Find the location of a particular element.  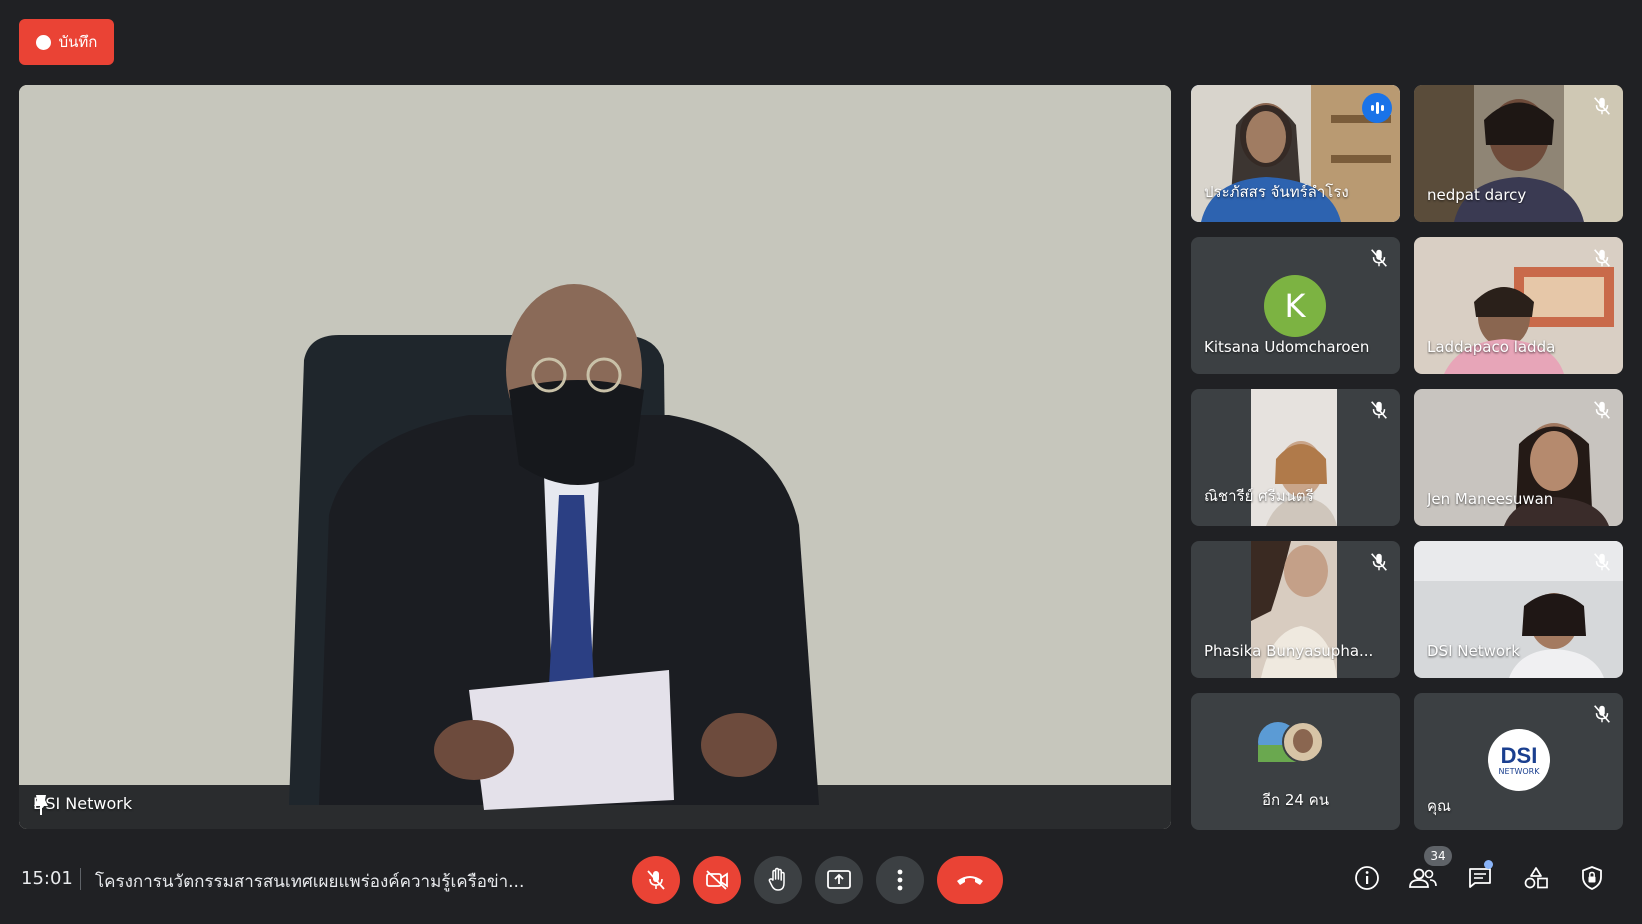

chat-icon is located at coordinates (1480, 878).